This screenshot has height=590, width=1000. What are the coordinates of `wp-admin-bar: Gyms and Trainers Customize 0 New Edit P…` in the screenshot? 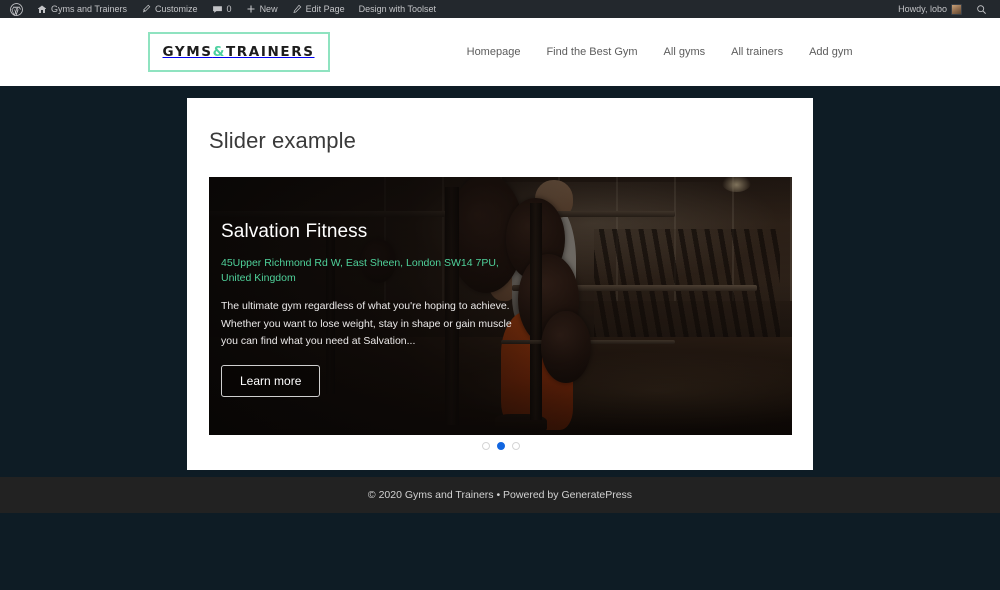 It's located at (500, 9).